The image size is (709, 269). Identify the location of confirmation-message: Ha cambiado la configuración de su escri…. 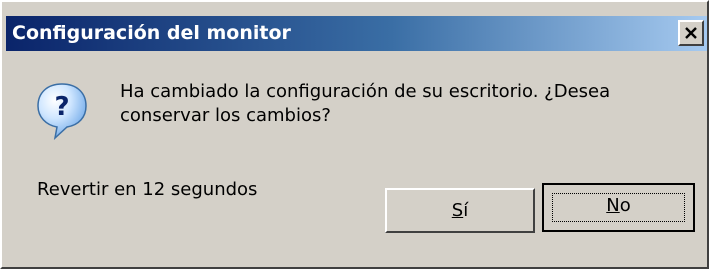
(365, 103).